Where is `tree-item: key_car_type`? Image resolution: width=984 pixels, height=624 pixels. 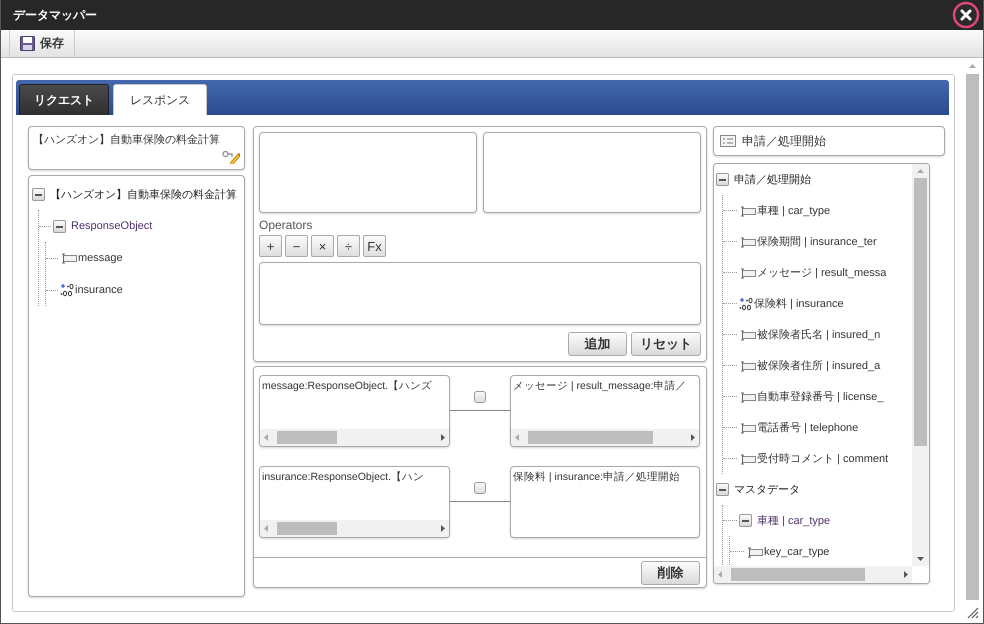
tree-item: key_car_type is located at coordinates (796, 552).